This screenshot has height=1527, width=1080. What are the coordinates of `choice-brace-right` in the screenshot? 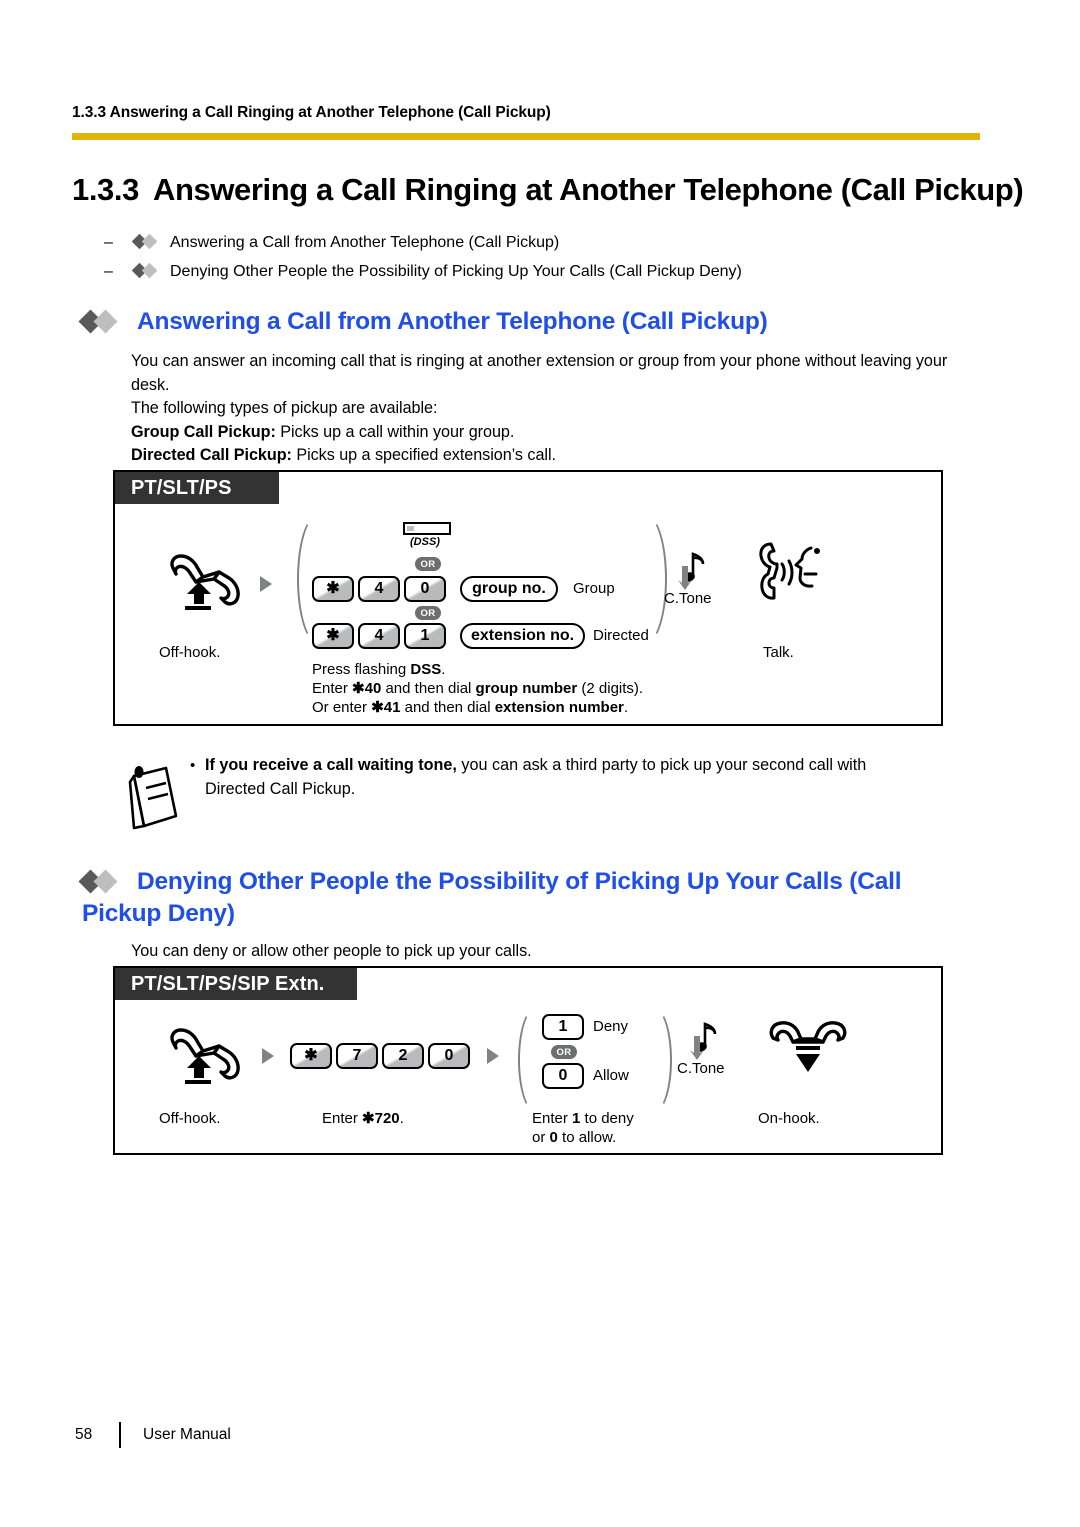 It's located at (655, 1060).